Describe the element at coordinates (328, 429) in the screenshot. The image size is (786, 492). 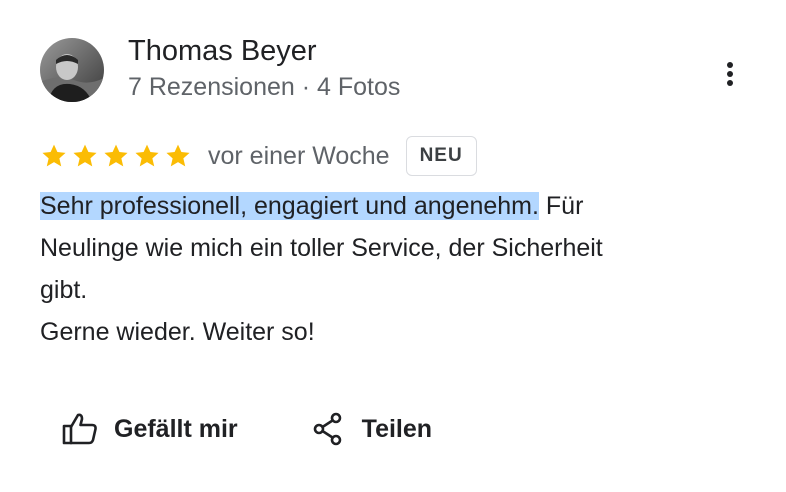
I see `share-icon` at that location.